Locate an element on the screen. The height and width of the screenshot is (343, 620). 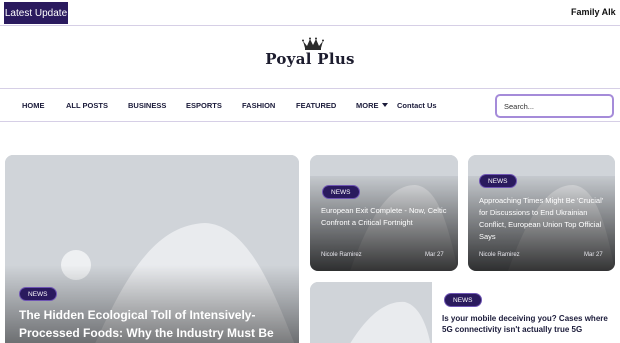
nav-item-more: MORE is located at coordinates (372, 105).